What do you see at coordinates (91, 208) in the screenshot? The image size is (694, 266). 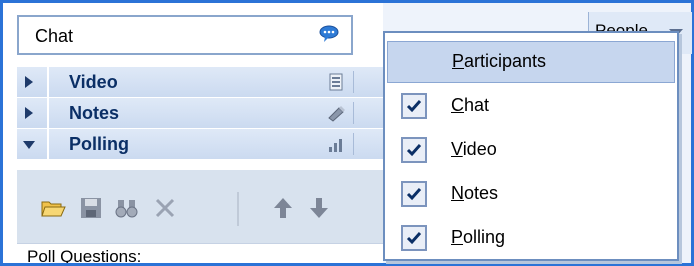 I see `save-disk-icon` at bounding box center [91, 208].